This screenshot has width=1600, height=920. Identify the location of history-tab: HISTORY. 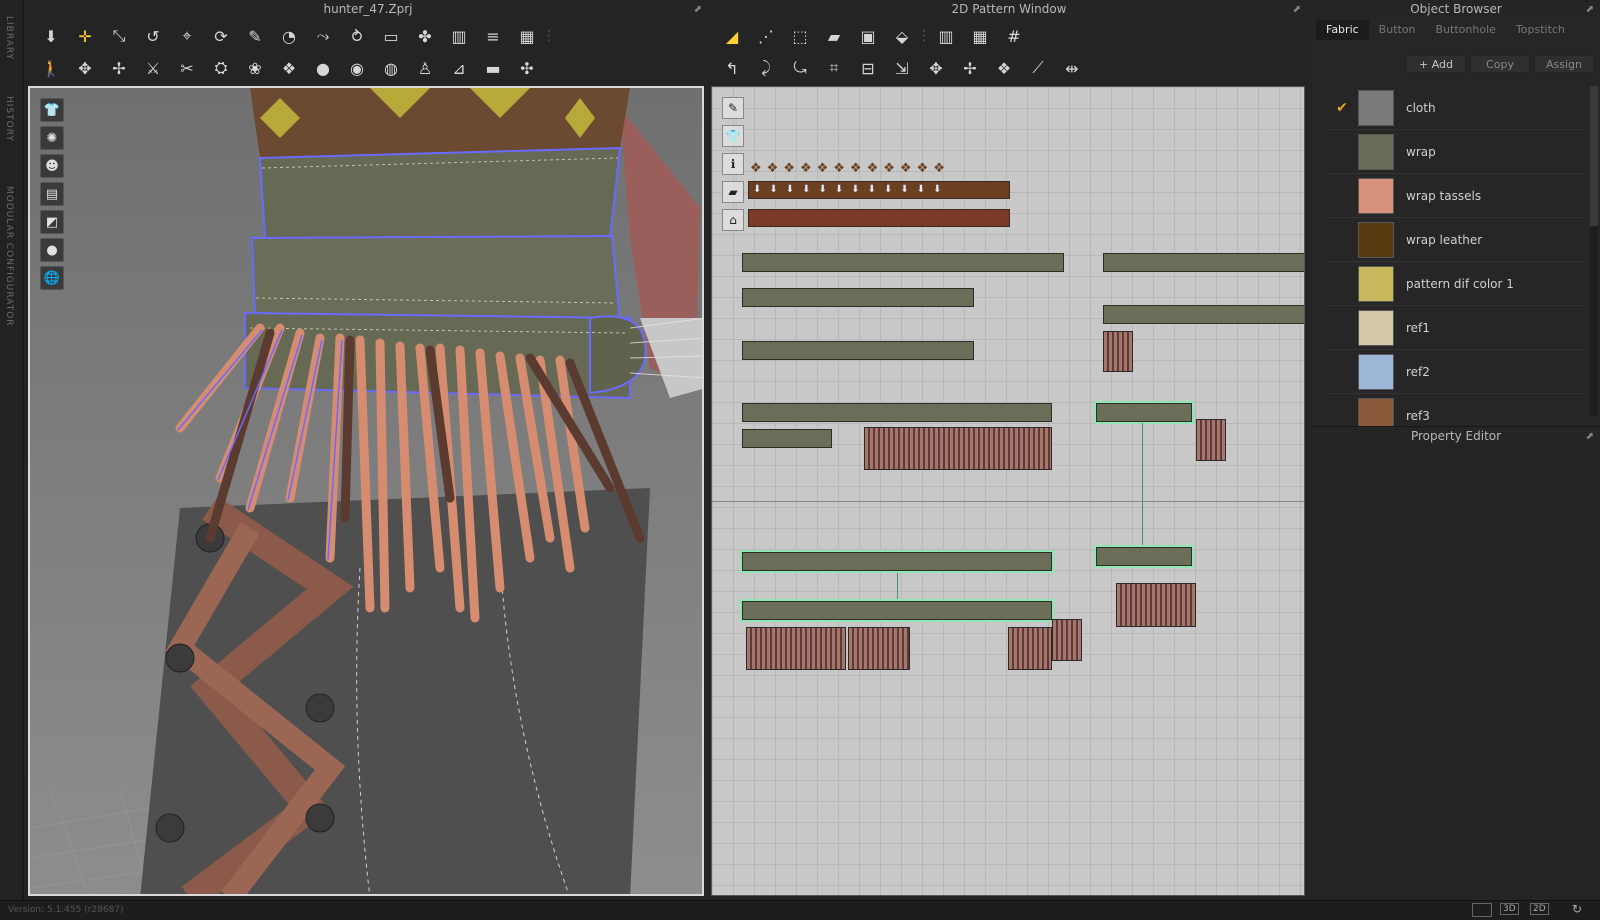
(9, 119).